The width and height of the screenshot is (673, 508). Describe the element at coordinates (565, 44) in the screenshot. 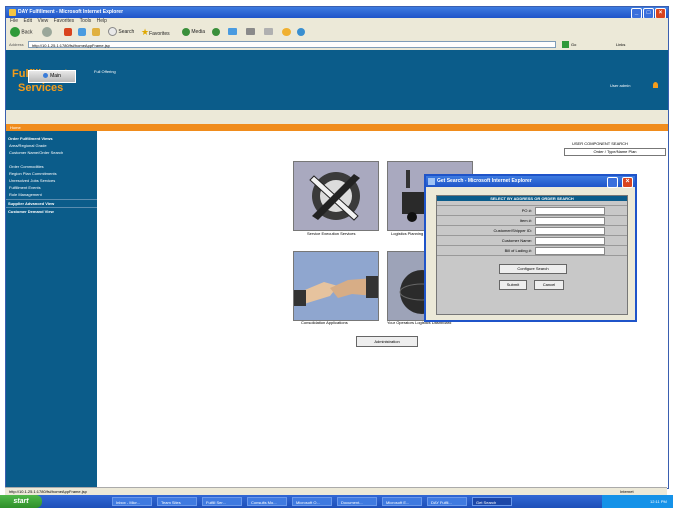

I see `go-icon` at that location.